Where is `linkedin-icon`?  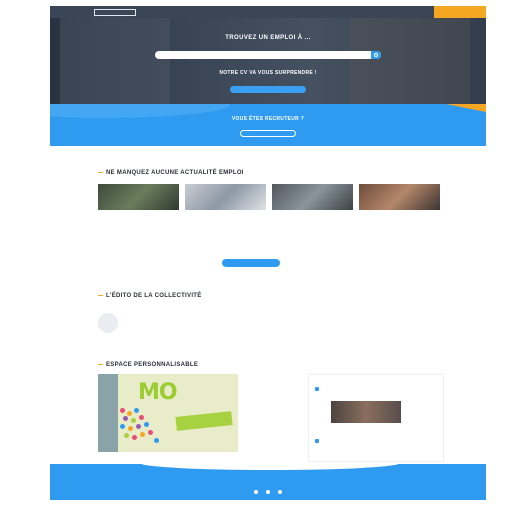
linkedin-icon is located at coordinates (280, 492).